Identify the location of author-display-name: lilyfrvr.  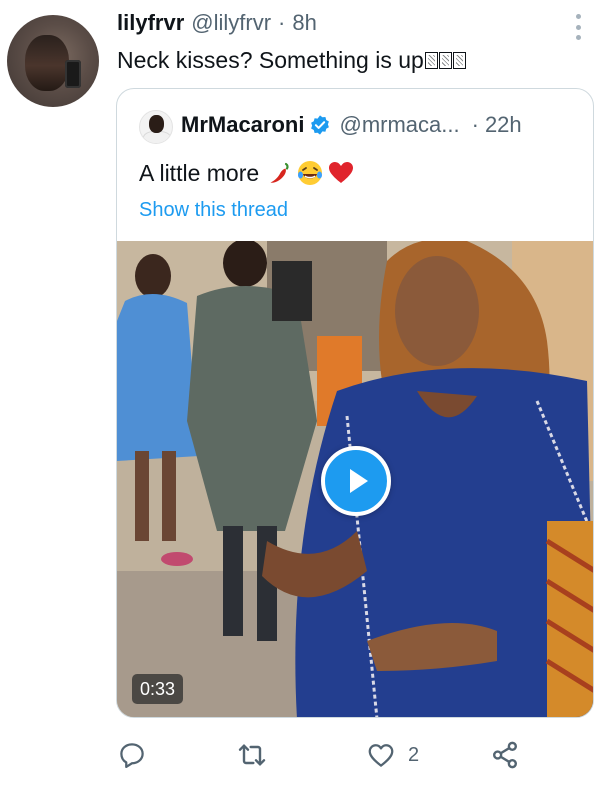
(150, 23).